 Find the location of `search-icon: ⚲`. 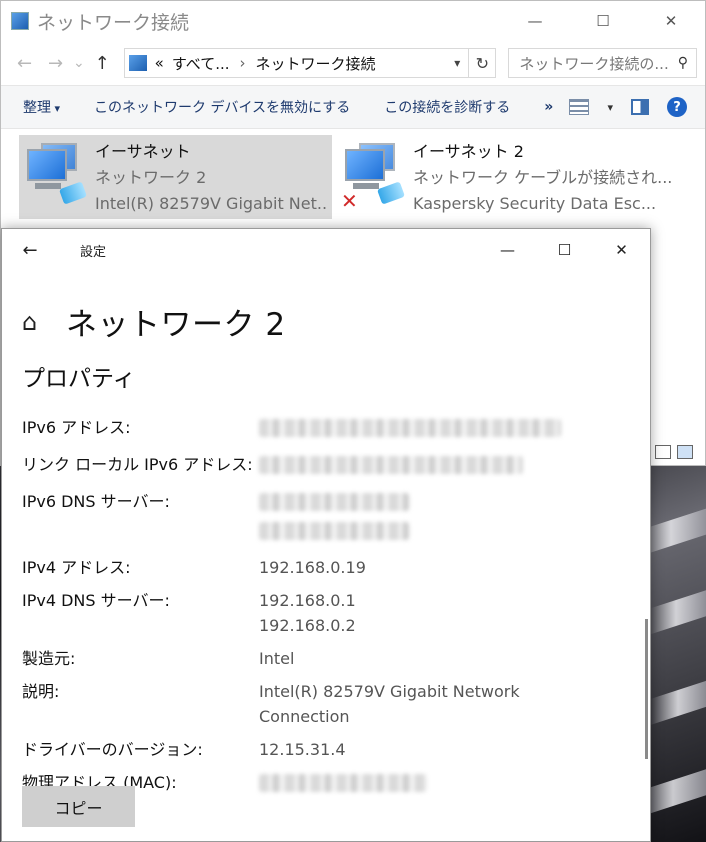

search-icon: ⚲ is located at coordinates (683, 63).